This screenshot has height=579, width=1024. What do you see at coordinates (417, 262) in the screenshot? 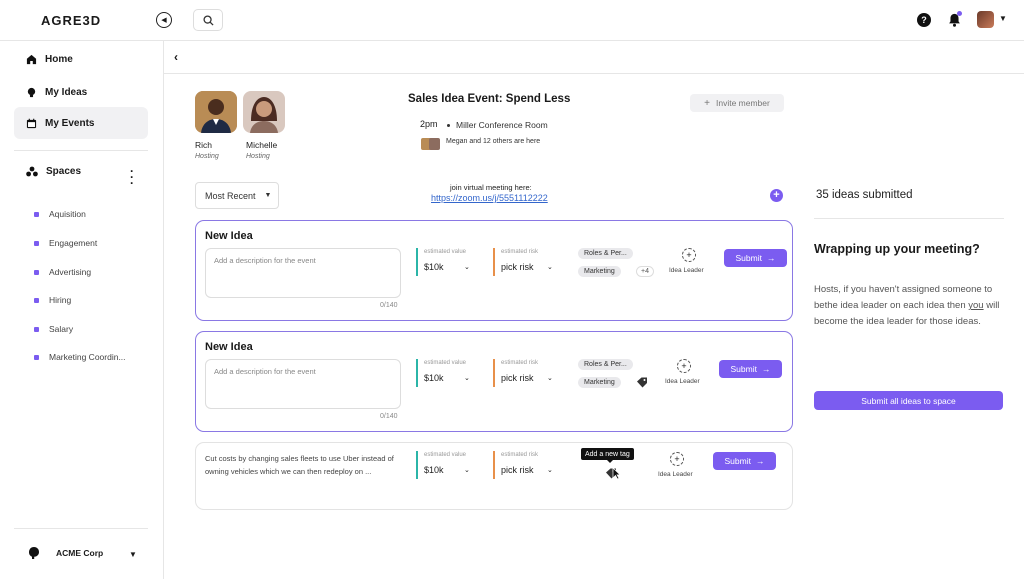
I see `value-bar` at bounding box center [417, 262].